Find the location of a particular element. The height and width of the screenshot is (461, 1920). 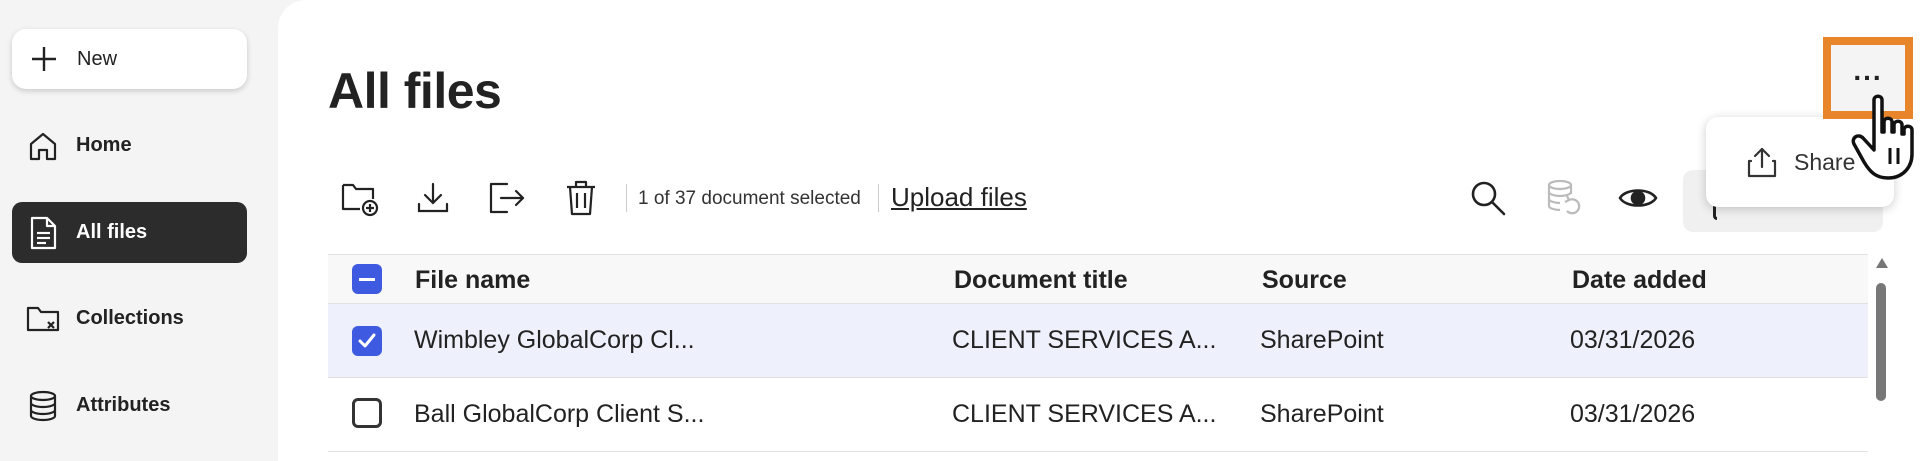

new-button: New is located at coordinates (129, 59).